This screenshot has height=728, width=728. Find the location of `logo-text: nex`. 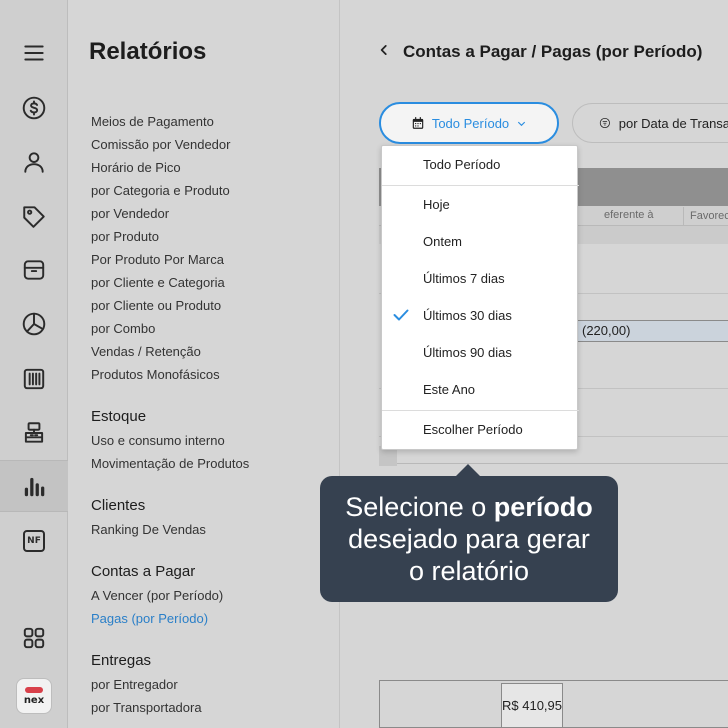

logo-text: nex is located at coordinates (34, 700).